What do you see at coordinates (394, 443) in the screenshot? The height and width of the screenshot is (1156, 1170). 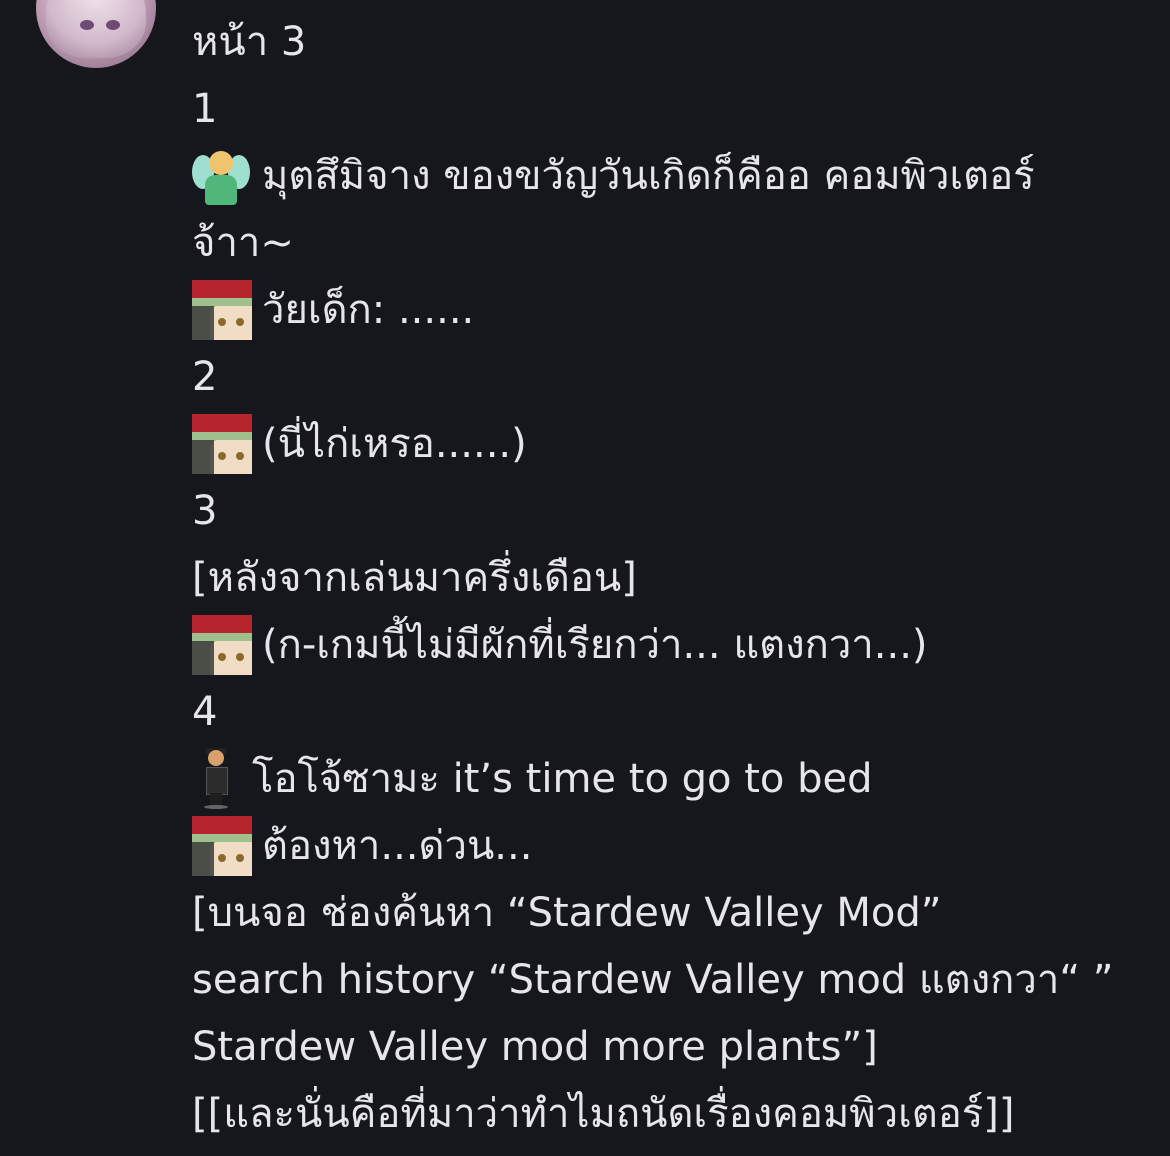 I see `post-text: (นี่ไก่เหรอ......)` at bounding box center [394, 443].